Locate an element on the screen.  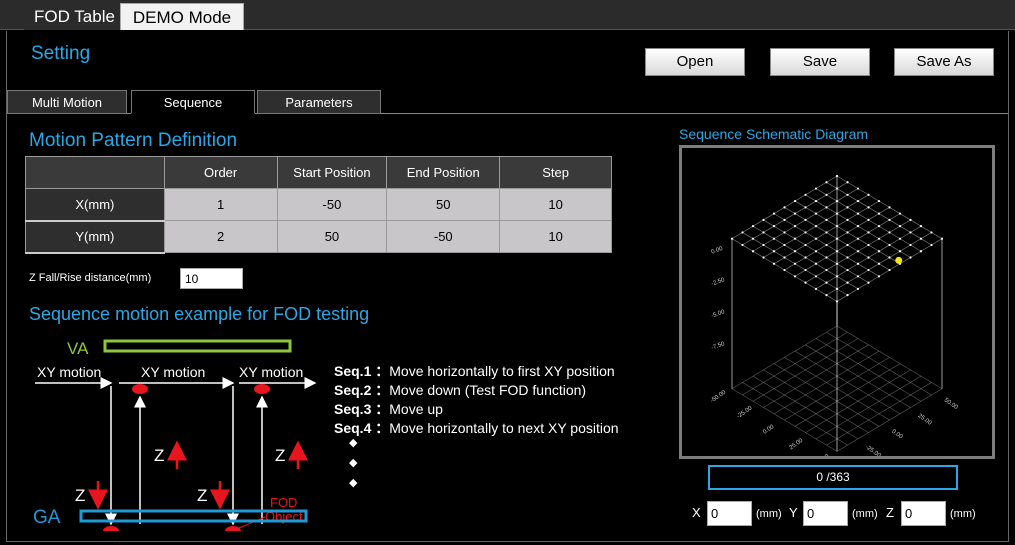
tab-fod-table: FOD Table is located at coordinates (74, 16).